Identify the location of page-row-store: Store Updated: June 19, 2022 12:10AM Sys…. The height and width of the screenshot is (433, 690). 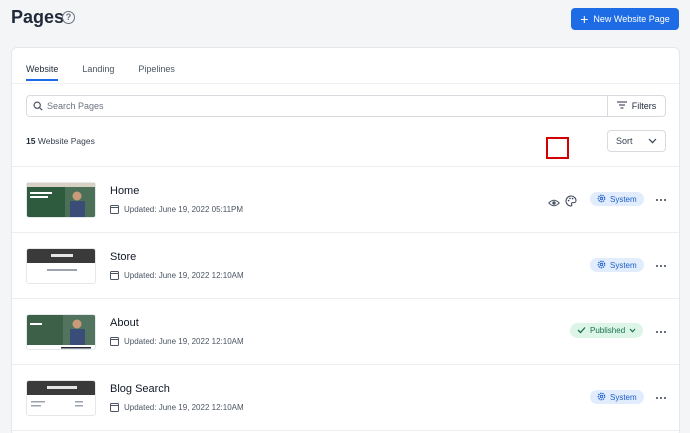
(345, 266).